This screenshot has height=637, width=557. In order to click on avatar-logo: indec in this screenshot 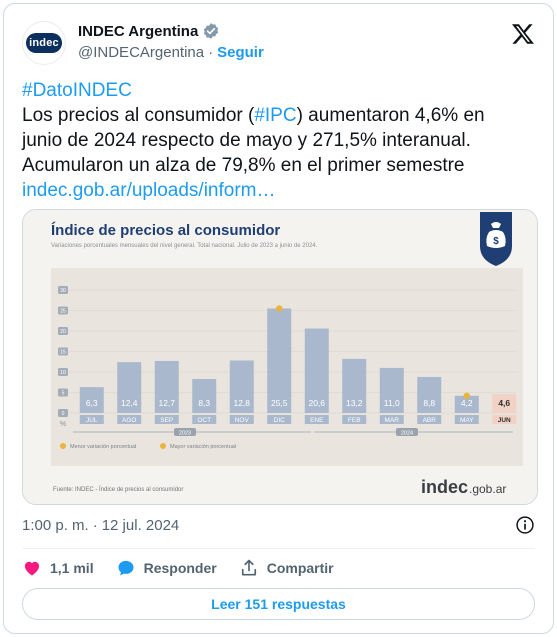, I will do `click(44, 43)`.